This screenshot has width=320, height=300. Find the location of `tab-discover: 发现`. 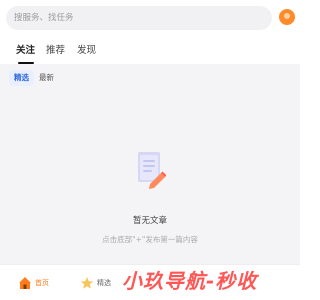

tab-discover: 发现 is located at coordinates (86, 51).